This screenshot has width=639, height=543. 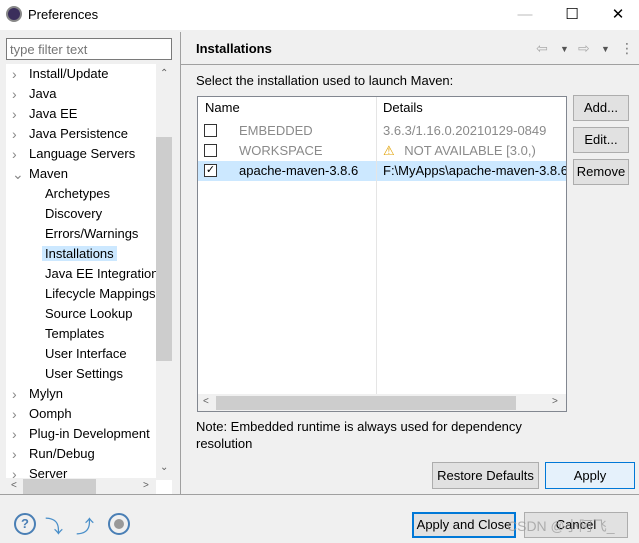 I want to click on installation-name: EMBEDDED, so click(x=276, y=130).